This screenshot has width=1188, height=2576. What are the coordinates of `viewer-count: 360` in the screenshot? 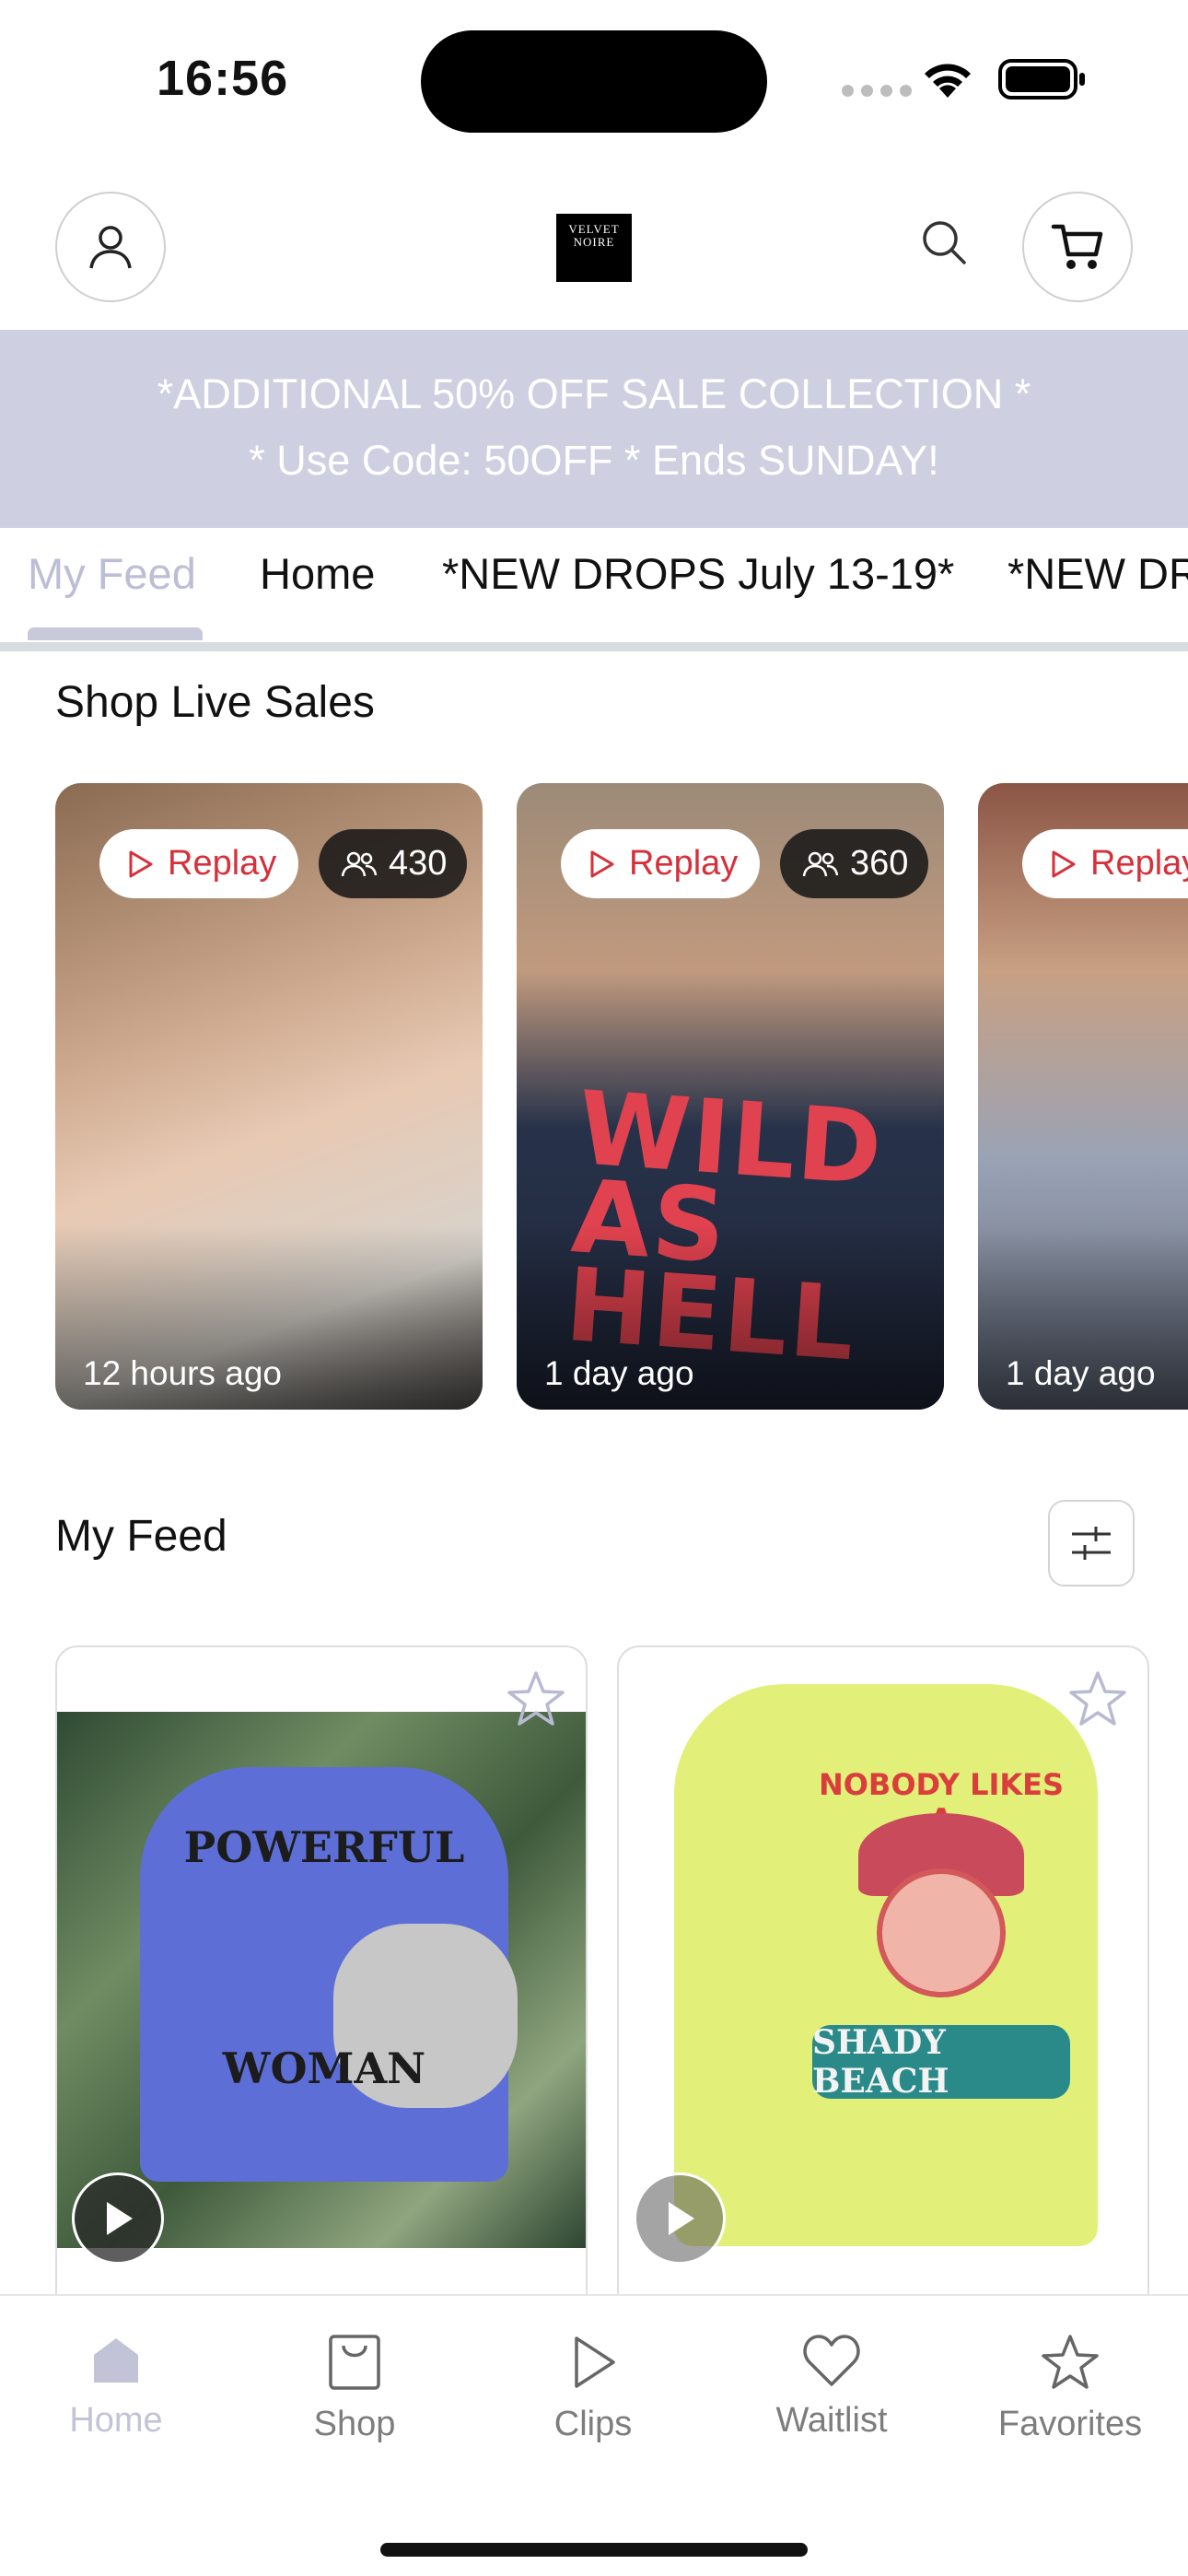 It's located at (879, 863).